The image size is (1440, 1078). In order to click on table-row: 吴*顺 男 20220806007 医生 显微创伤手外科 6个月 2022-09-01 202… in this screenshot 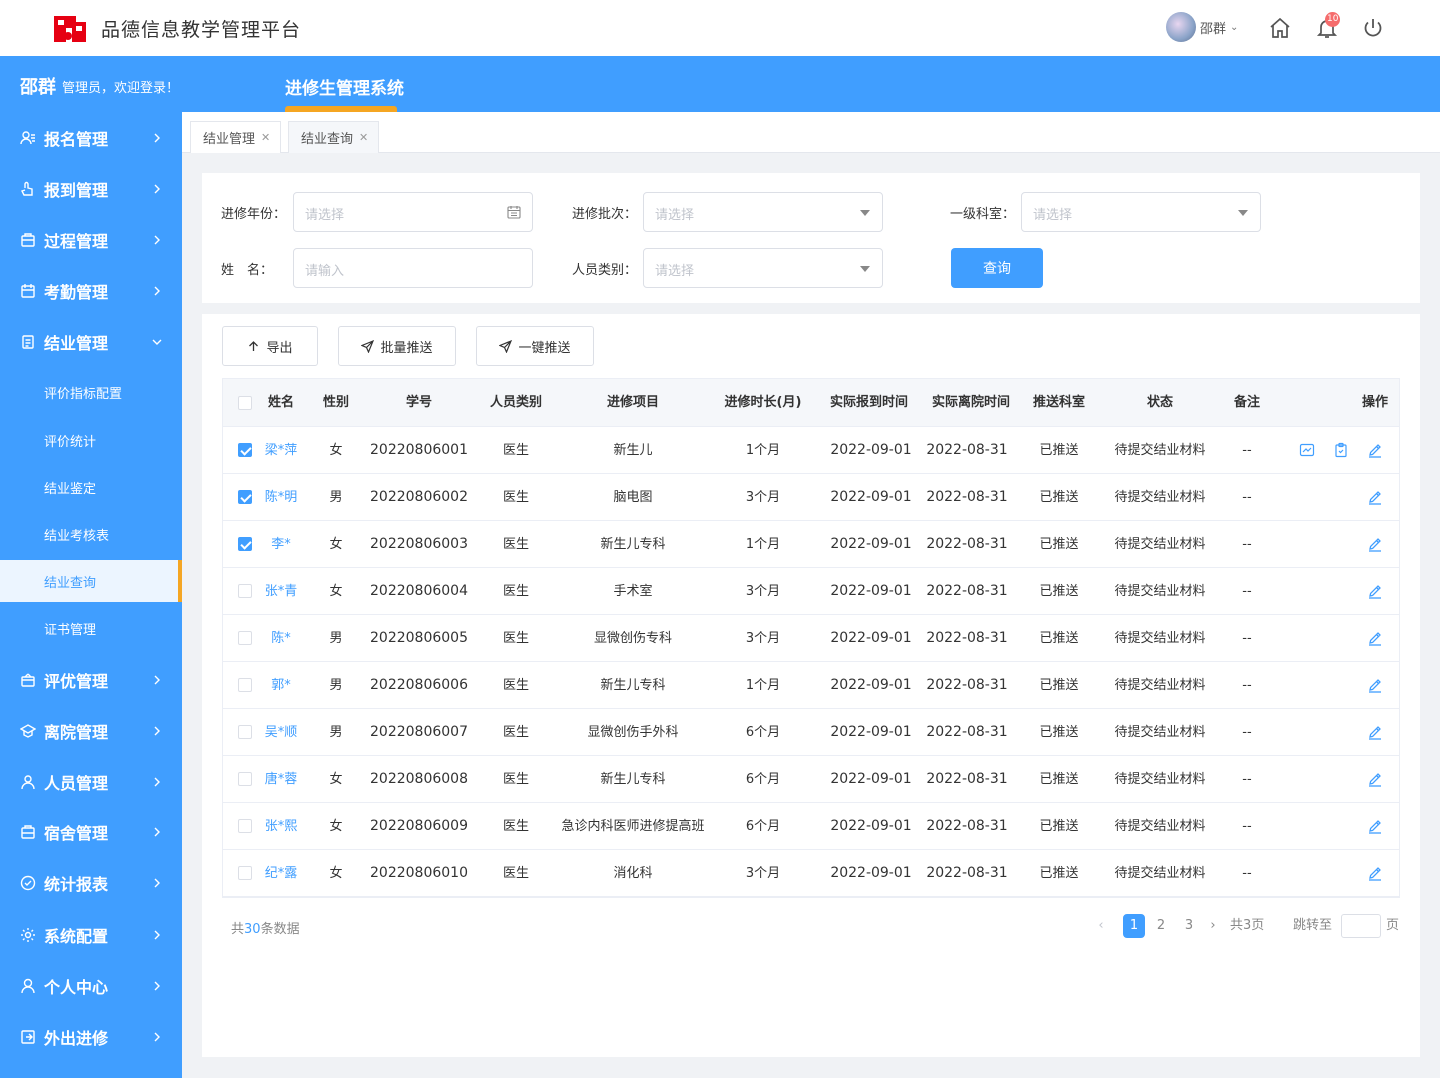, I will do `click(811, 732)`.